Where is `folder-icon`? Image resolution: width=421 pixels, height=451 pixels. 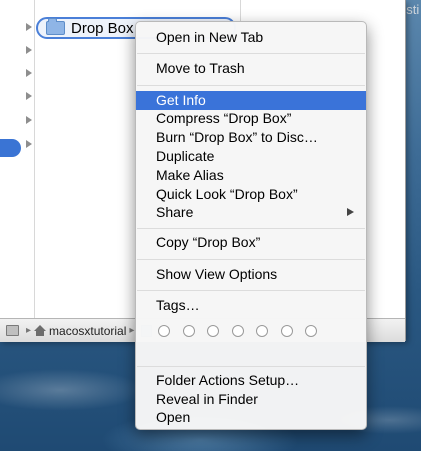 folder-icon is located at coordinates (55, 26).